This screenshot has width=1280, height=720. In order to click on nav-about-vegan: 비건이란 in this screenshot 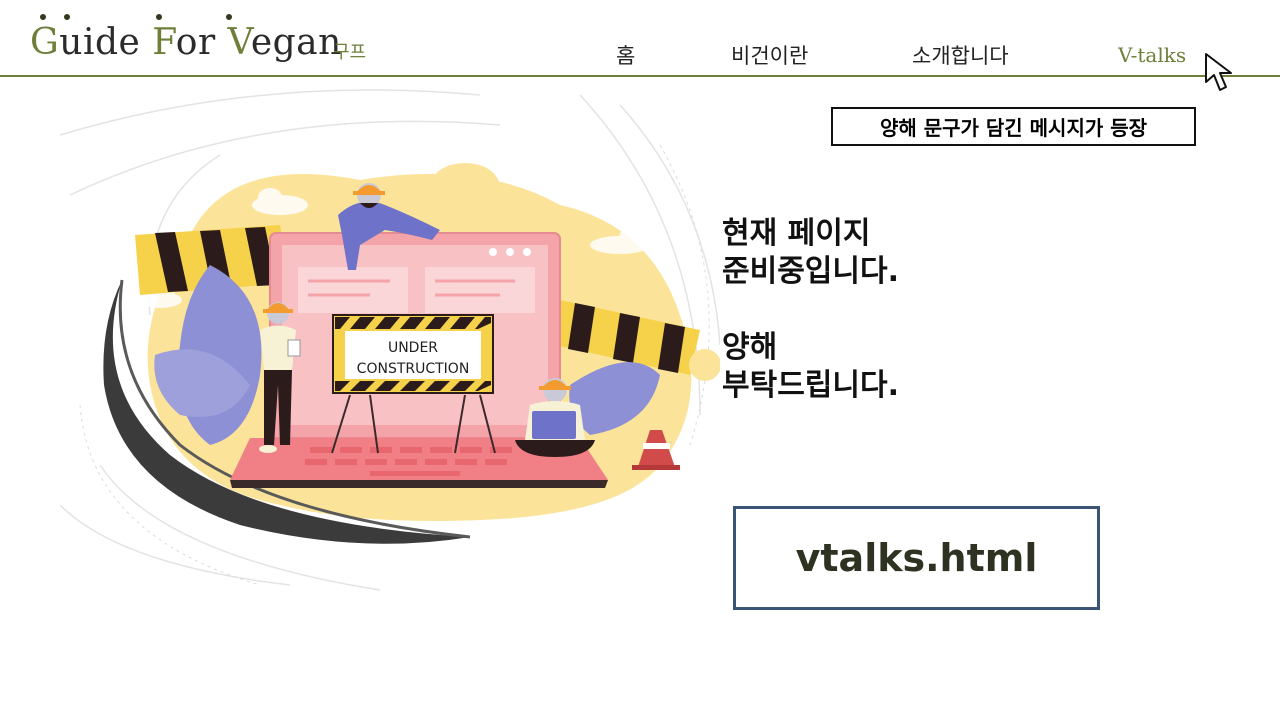, I will do `click(769, 55)`.